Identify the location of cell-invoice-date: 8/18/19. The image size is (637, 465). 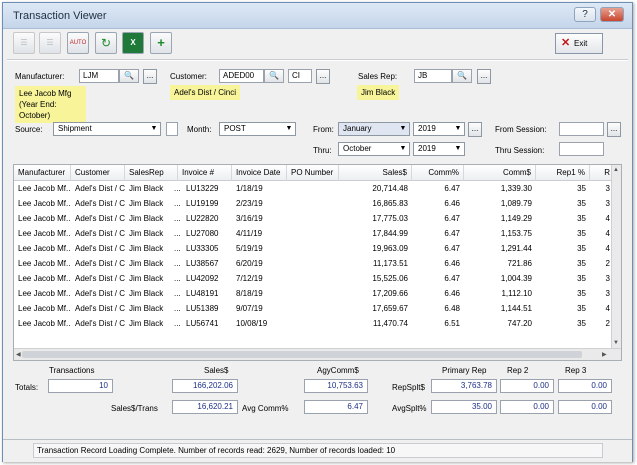
(249, 293).